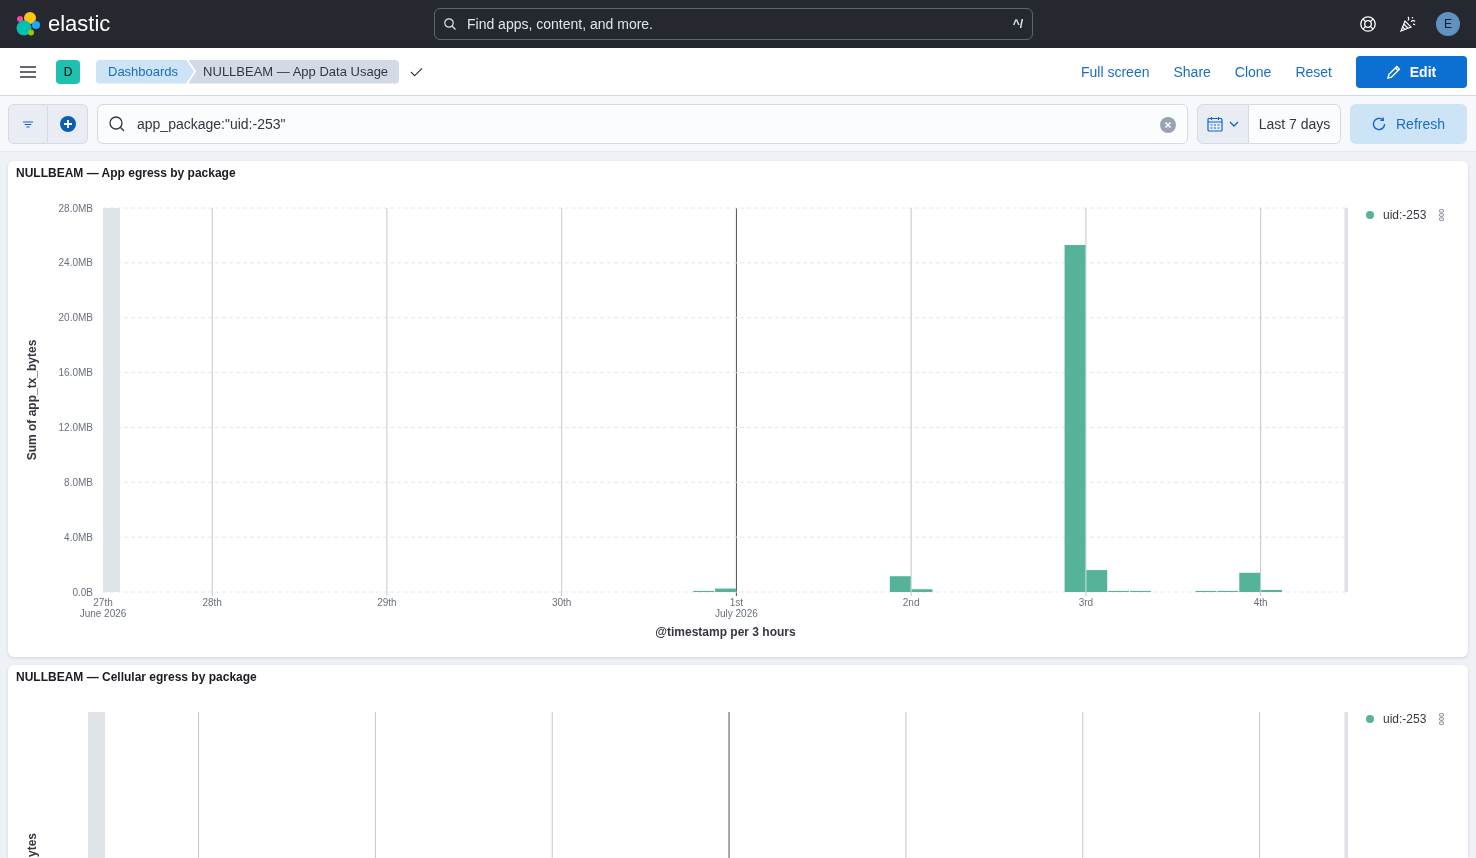 Image resolution: width=1476 pixels, height=858 pixels. I want to click on pencil-icon, so click(1393, 71).